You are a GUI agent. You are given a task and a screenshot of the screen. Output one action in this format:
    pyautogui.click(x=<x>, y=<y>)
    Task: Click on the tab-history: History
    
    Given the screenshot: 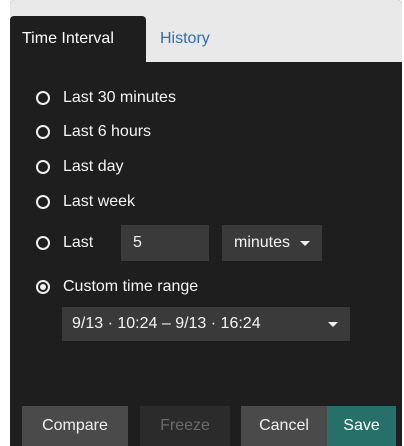 What is the action you would take?
    pyautogui.click(x=185, y=39)
    